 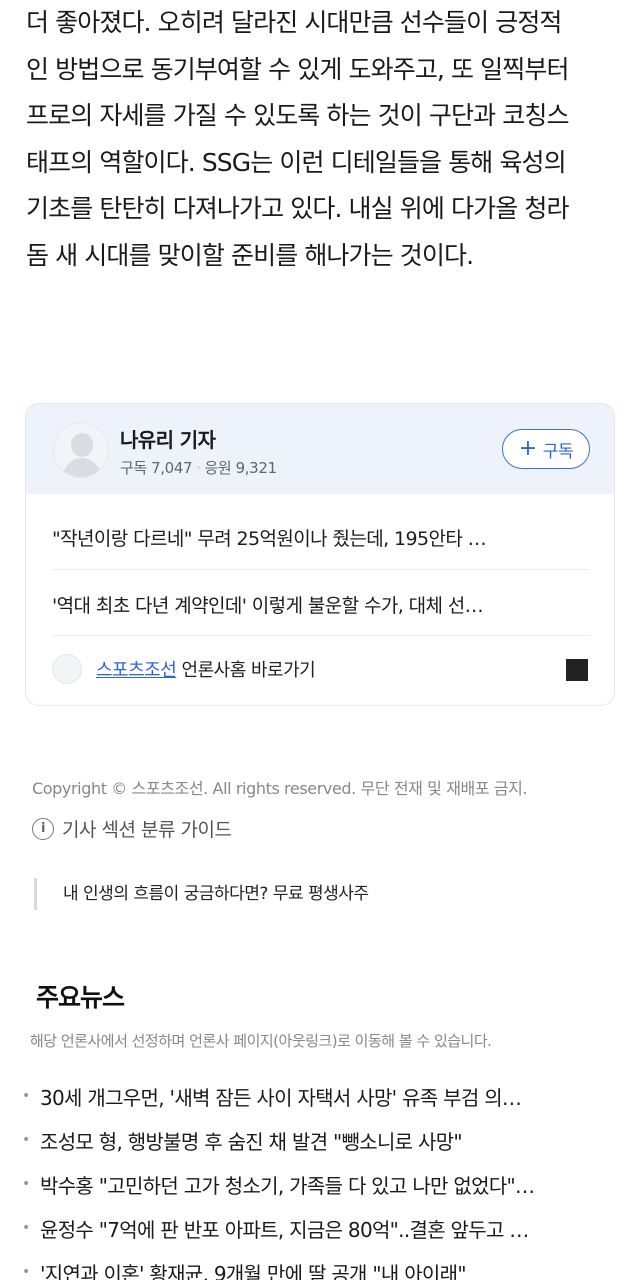 What do you see at coordinates (168, 438) in the screenshot?
I see `reporter-name: 나유리 기자` at bounding box center [168, 438].